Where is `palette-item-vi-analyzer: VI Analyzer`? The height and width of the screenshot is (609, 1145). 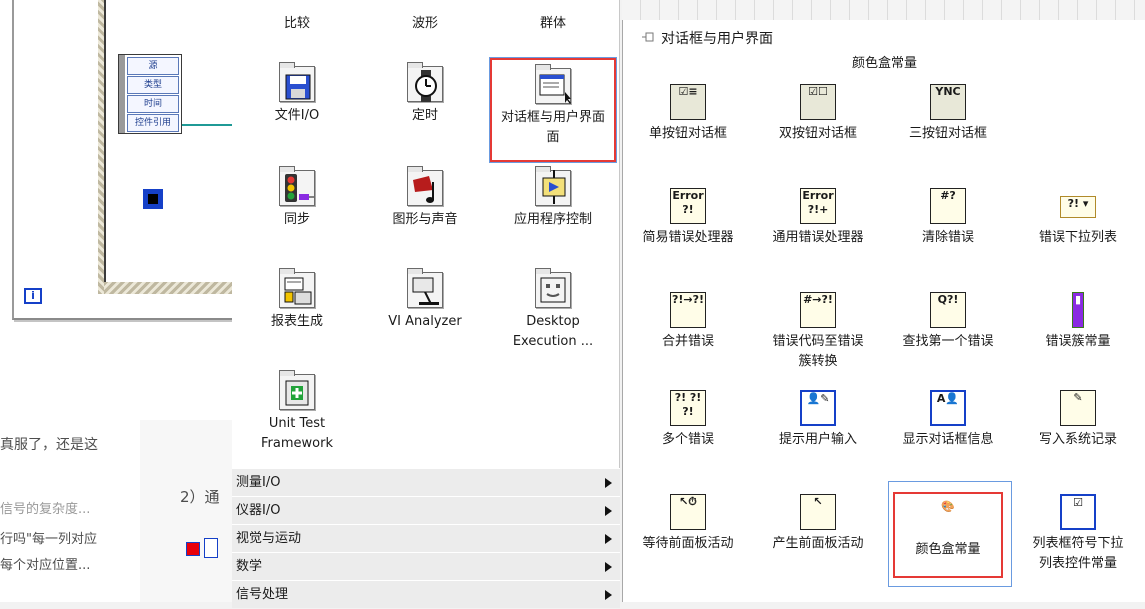
palette-item-vi-analyzer: VI Analyzer is located at coordinates (425, 300).